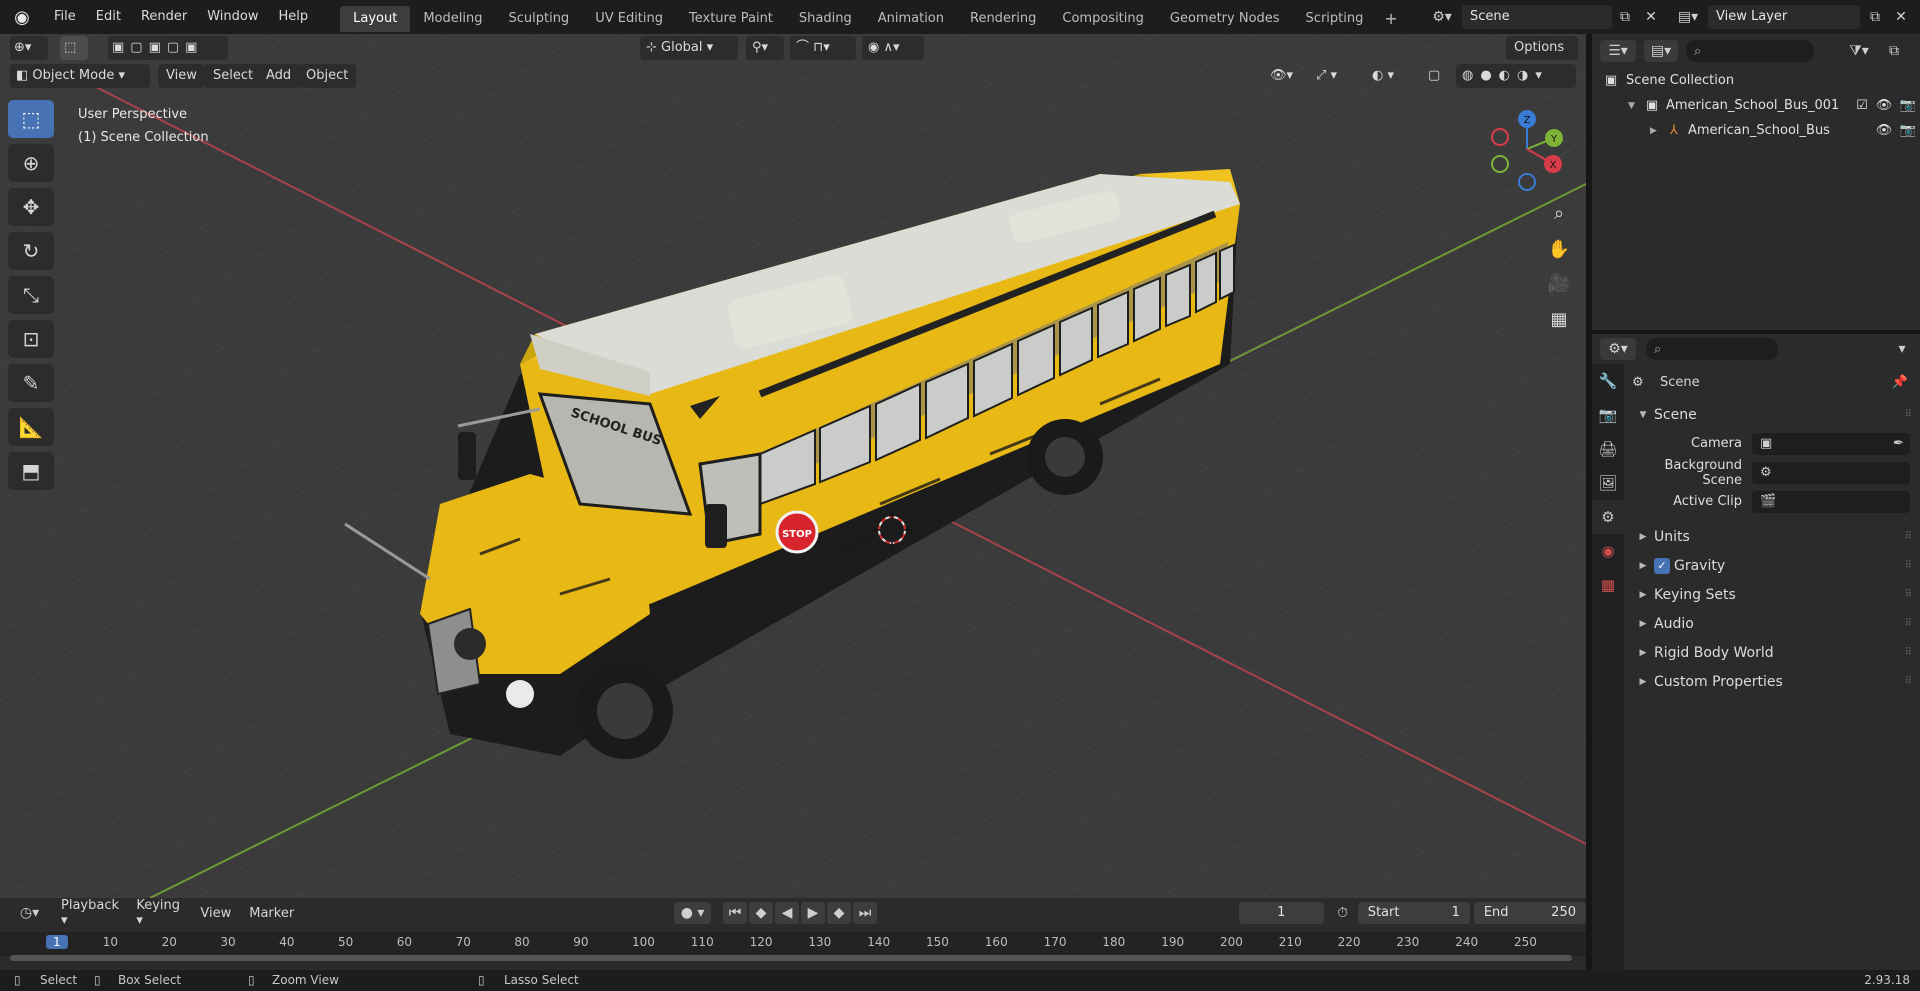 Image resolution: width=1920 pixels, height=991 pixels. Describe the element at coordinates (1875, 17) in the screenshot. I see `new-view-layer-icon: ⧉` at that location.